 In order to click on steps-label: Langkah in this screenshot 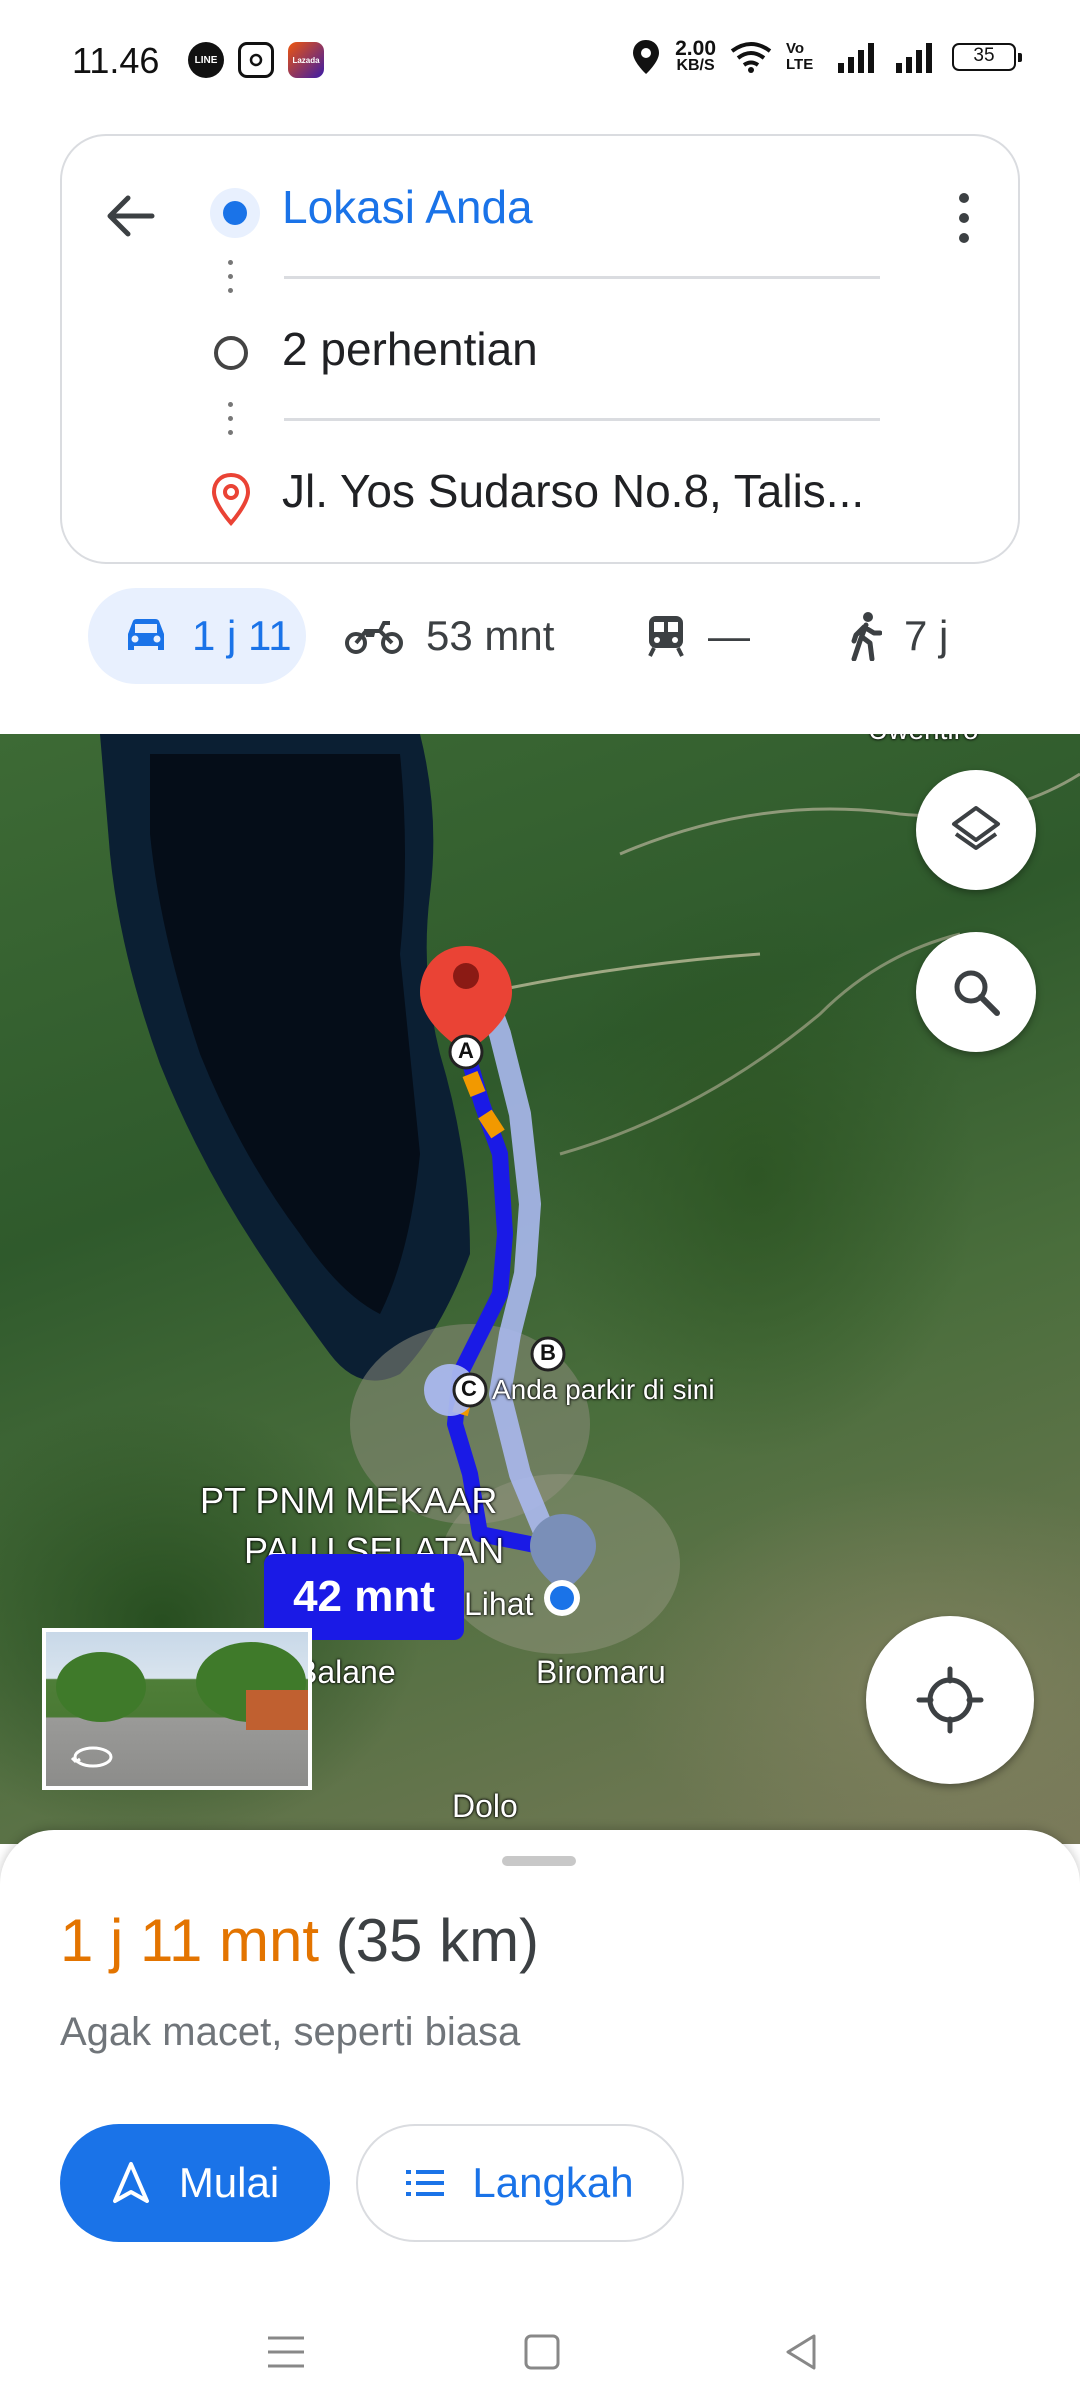, I will do `click(553, 2182)`.